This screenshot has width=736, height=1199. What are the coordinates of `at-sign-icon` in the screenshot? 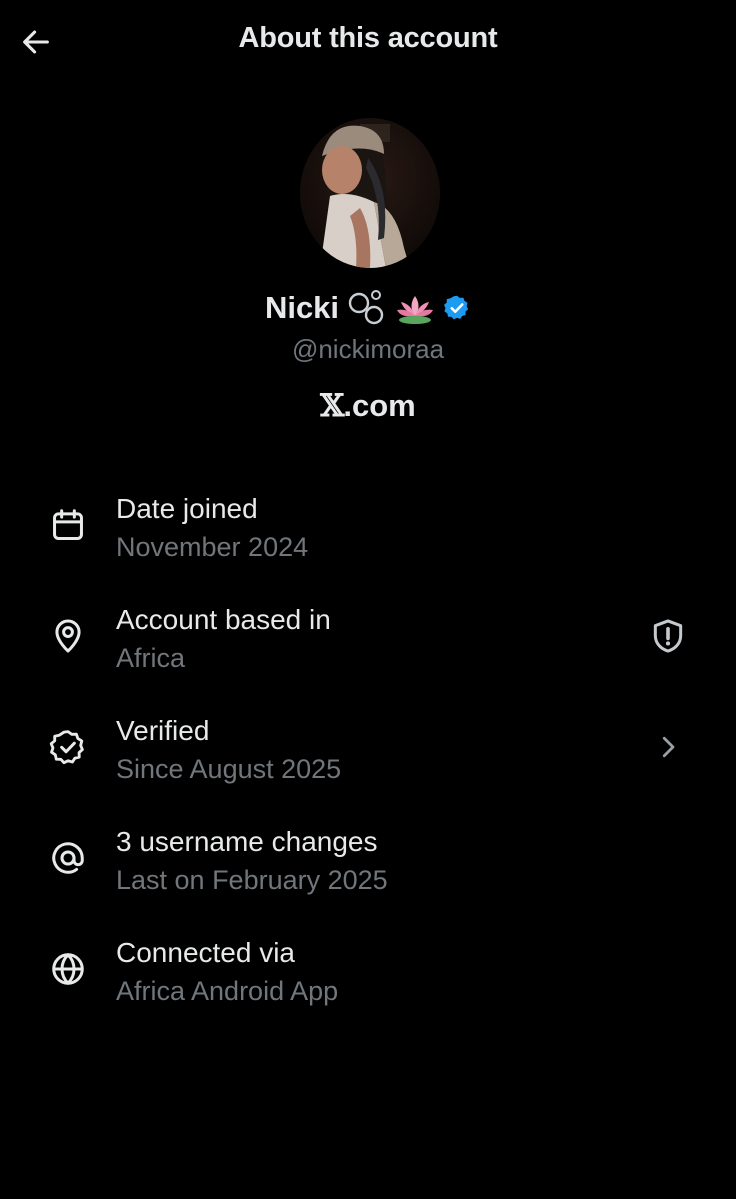 It's located at (68, 858).